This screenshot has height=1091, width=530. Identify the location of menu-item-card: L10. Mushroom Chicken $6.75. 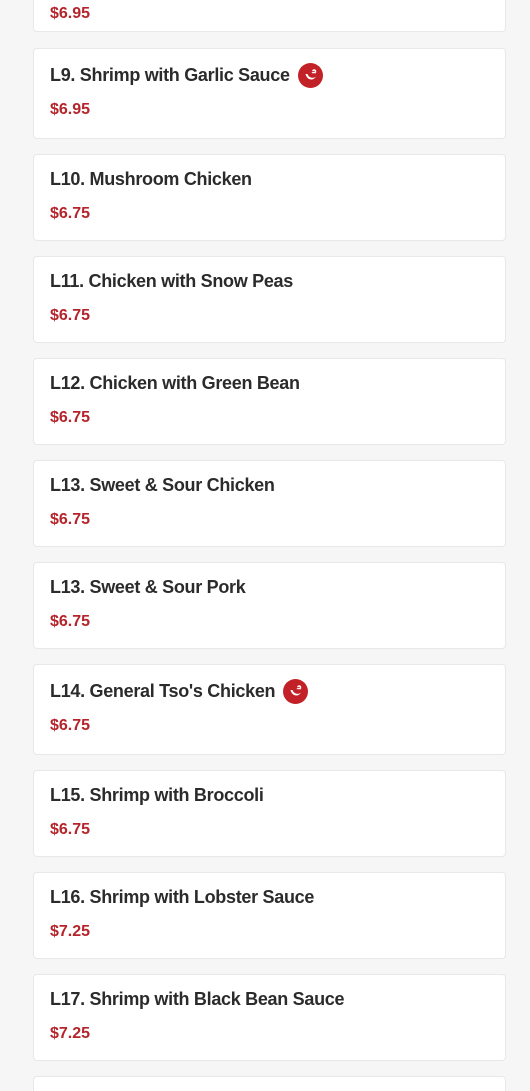
(269, 197).